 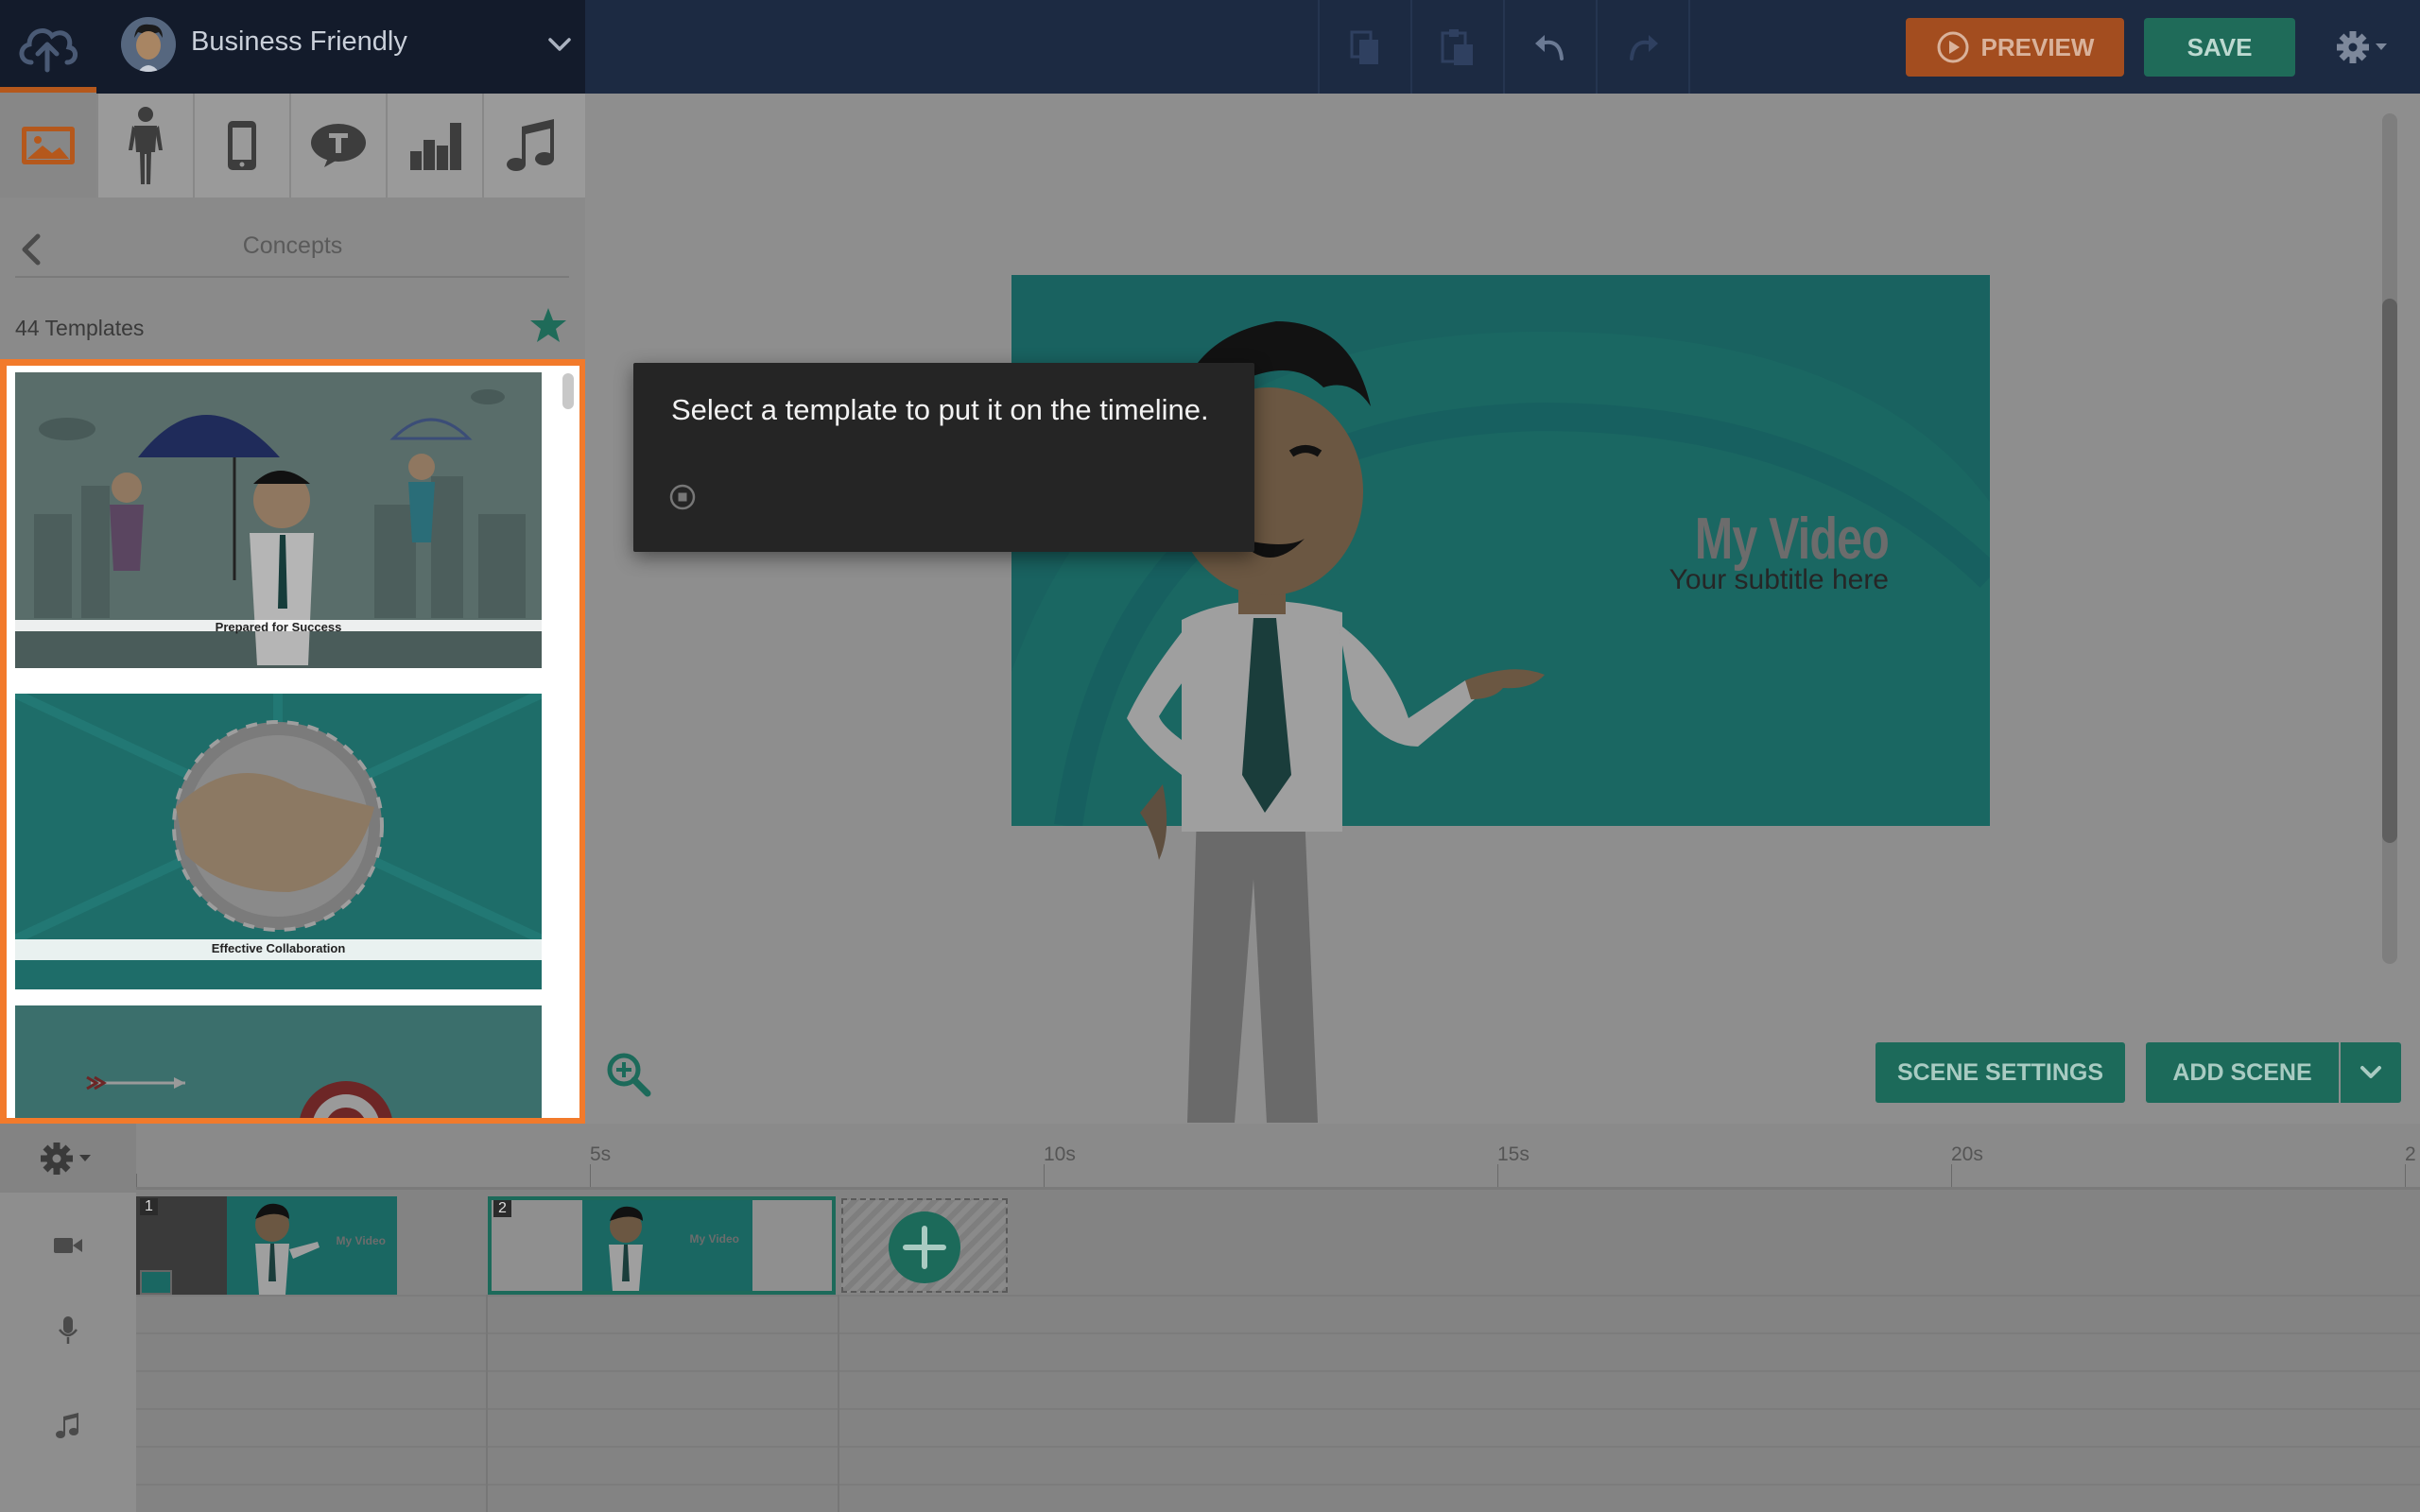 What do you see at coordinates (1689, 47) in the screenshot?
I see `toolbar-divider` at bounding box center [1689, 47].